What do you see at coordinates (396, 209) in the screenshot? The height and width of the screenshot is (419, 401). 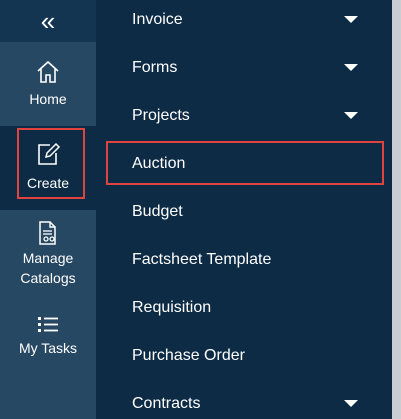 I see `scrollbar-thumb` at bounding box center [396, 209].